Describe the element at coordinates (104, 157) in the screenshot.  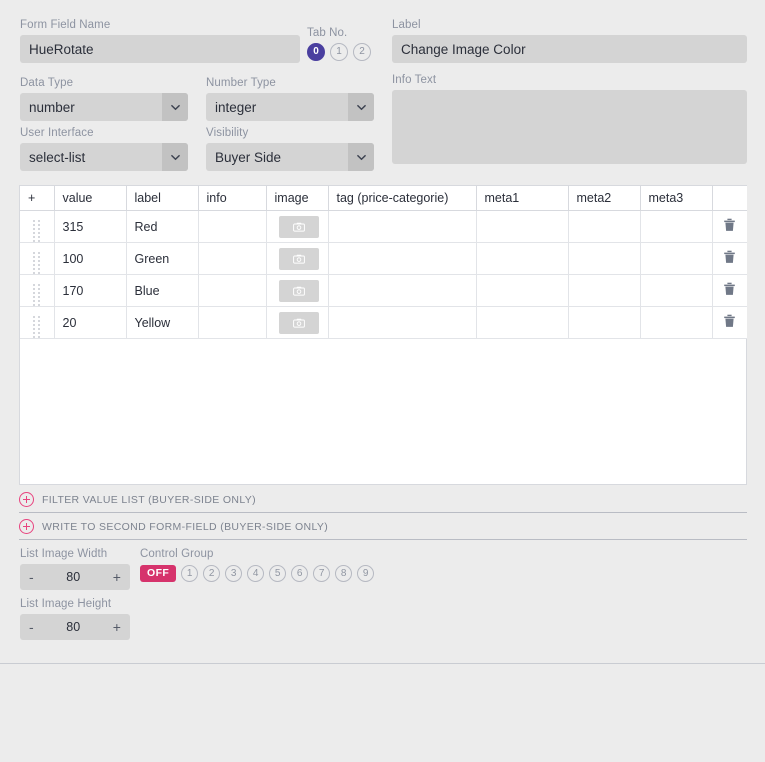
I see `user-interface-select: select-list` at that location.